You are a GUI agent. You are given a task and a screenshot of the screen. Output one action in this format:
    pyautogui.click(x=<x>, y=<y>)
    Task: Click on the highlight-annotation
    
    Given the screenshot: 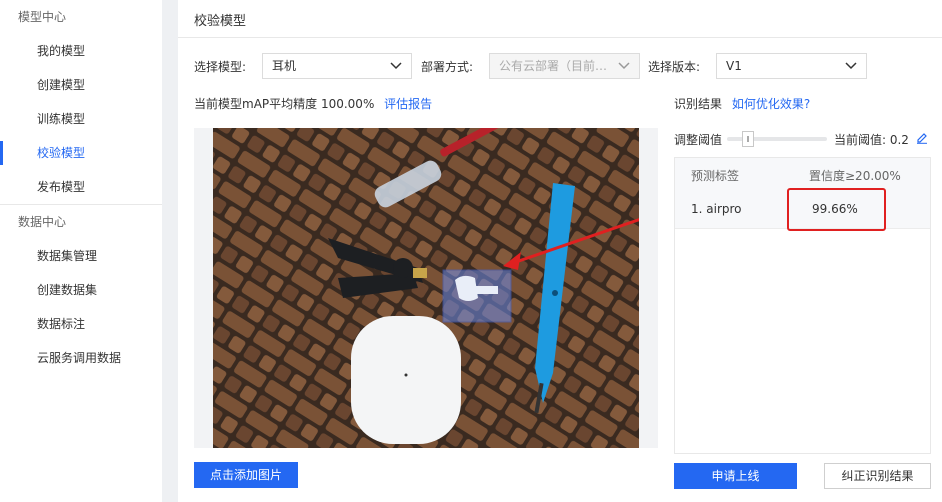 What is the action you would take?
    pyautogui.click(x=836, y=209)
    